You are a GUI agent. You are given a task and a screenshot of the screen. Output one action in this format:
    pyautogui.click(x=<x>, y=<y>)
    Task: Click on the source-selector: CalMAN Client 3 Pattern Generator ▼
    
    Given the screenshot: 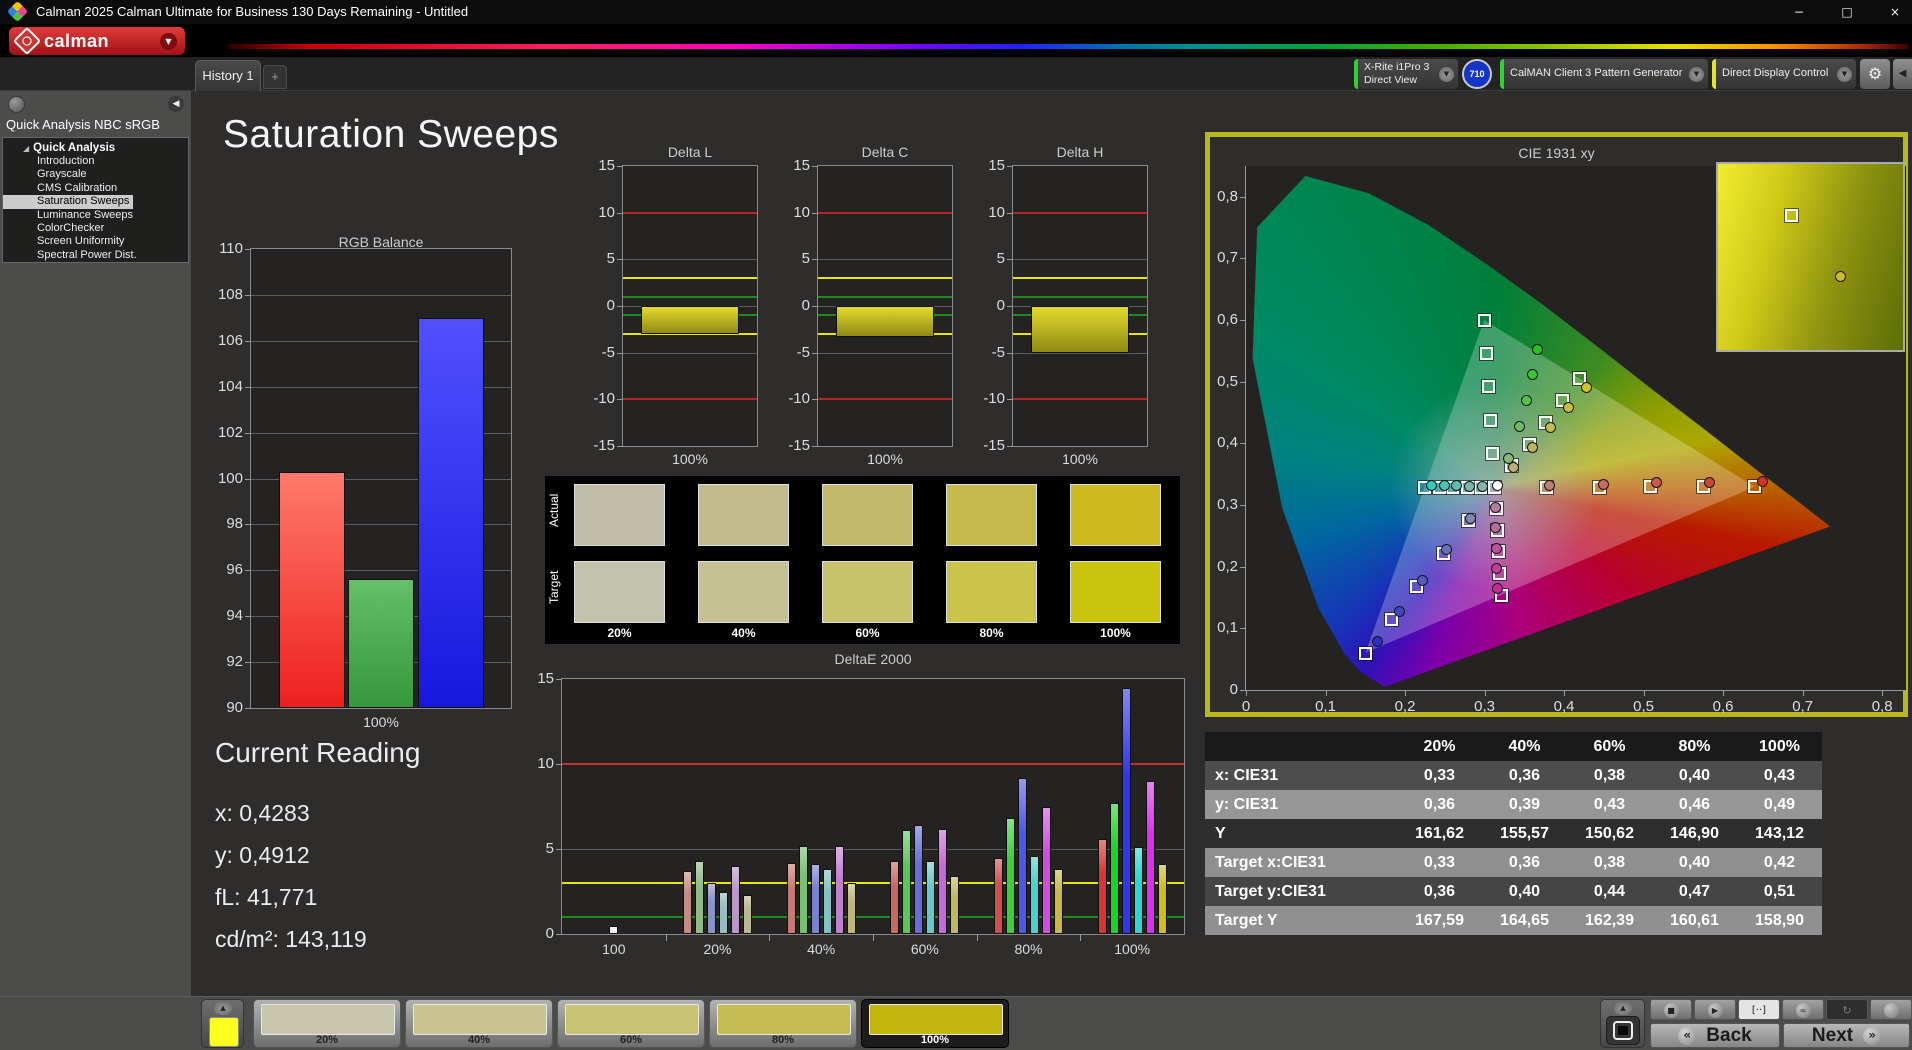 What is the action you would take?
    pyautogui.click(x=1604, y=74)
    